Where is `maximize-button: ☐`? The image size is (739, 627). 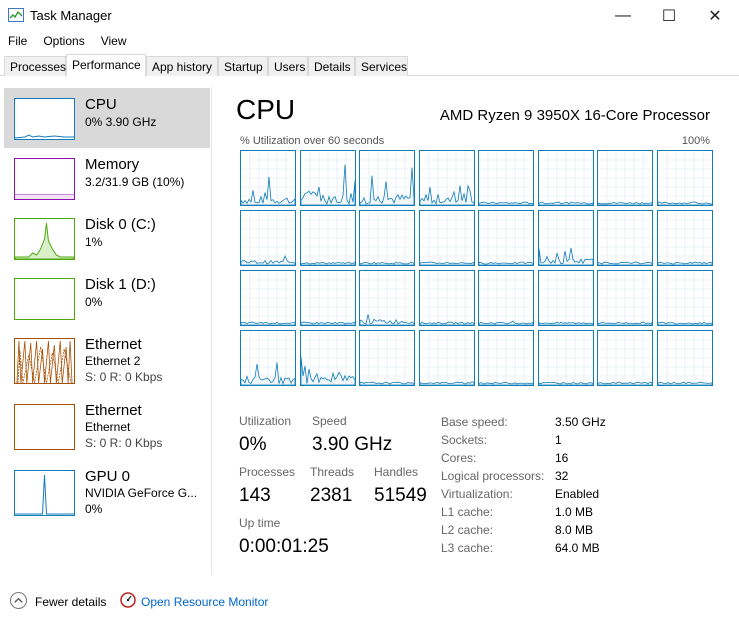 maximize-button: ☐ is located at coordinates (669, 15).